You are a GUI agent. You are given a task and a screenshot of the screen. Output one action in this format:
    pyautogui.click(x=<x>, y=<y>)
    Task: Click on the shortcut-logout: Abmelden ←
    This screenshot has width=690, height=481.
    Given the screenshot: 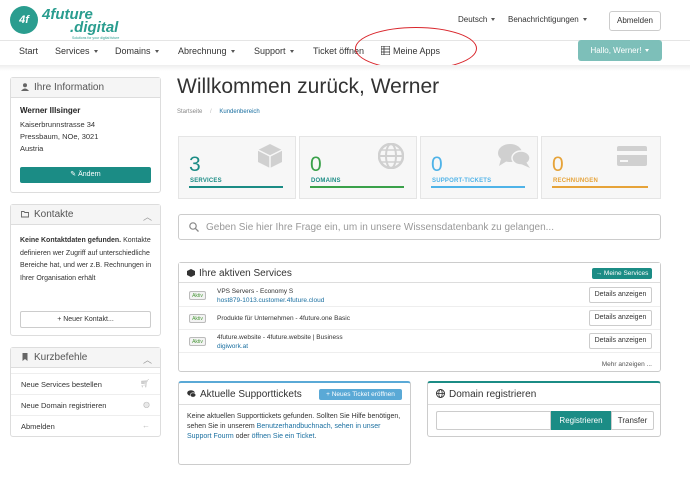 What is the action you would take?
    pyautogui.click(x=85, y=425)
    